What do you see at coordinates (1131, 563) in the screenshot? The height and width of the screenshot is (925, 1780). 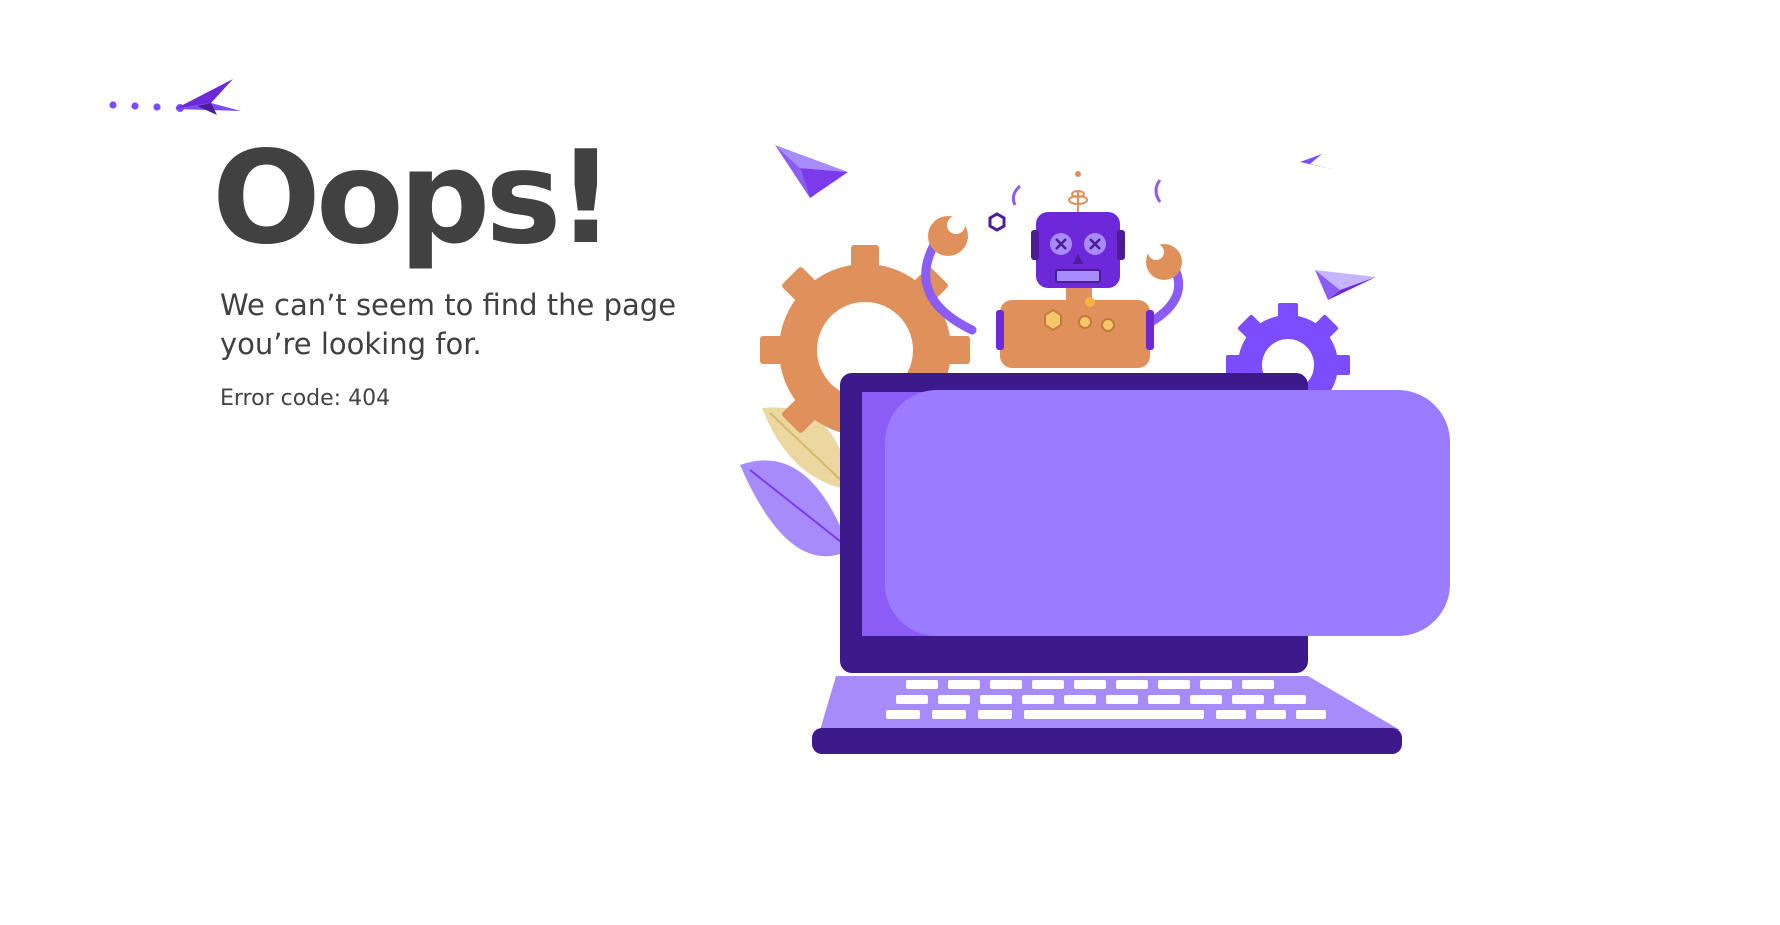 I see `laptop-icon` at bounding box center [1131, 563].